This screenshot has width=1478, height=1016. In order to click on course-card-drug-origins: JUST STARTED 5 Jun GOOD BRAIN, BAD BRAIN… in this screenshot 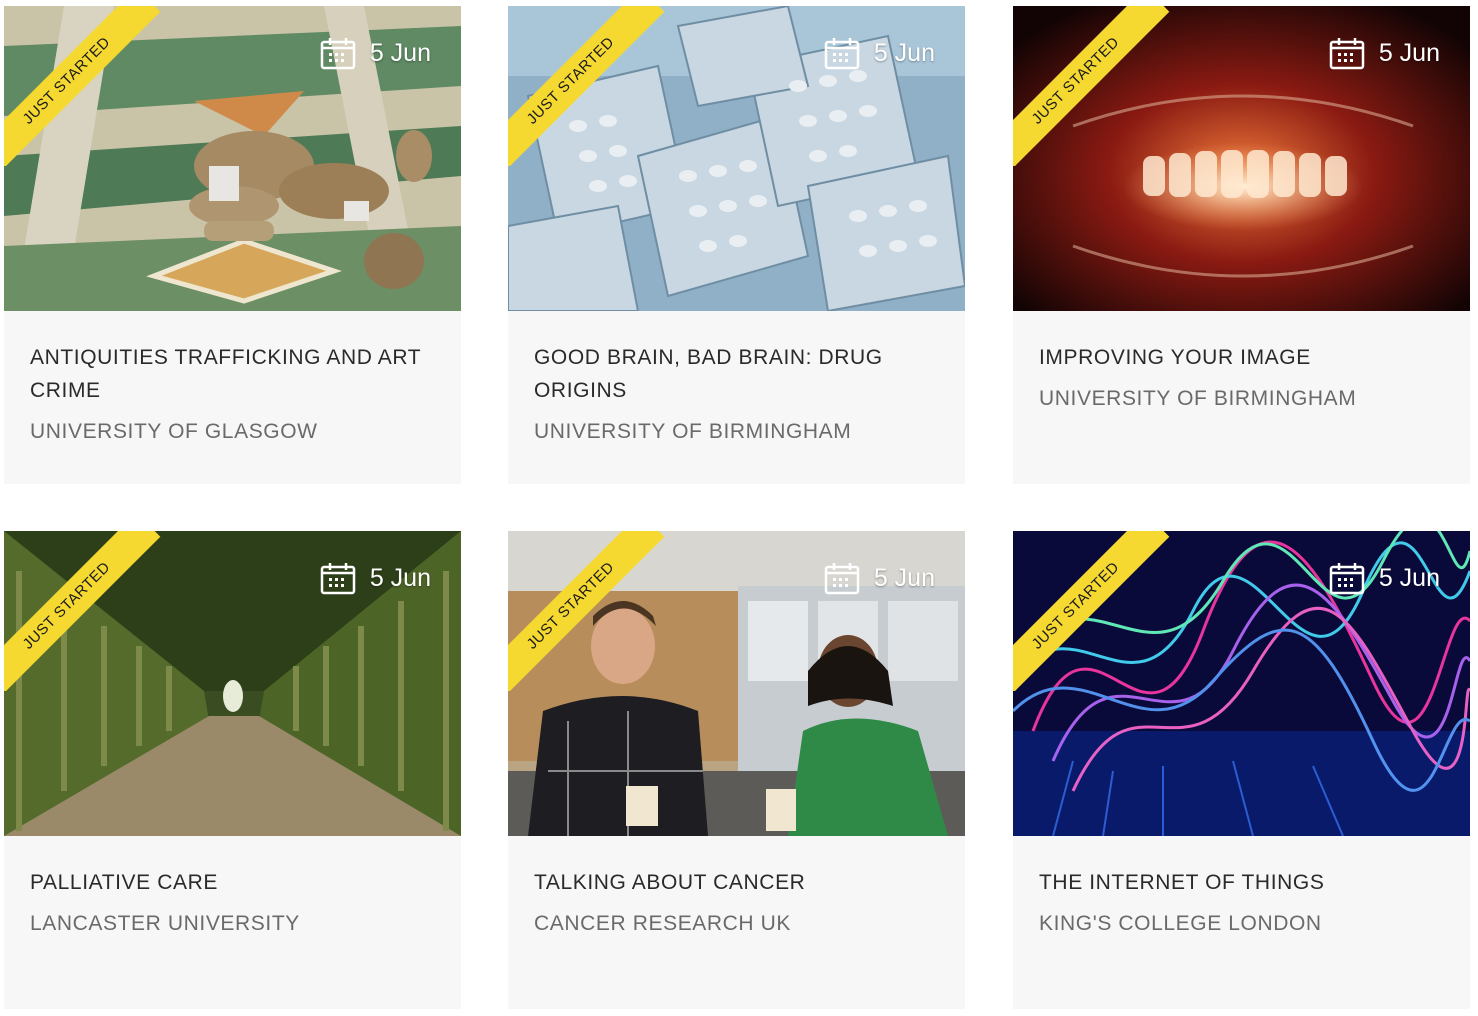, I will do `click(736, 245)`.